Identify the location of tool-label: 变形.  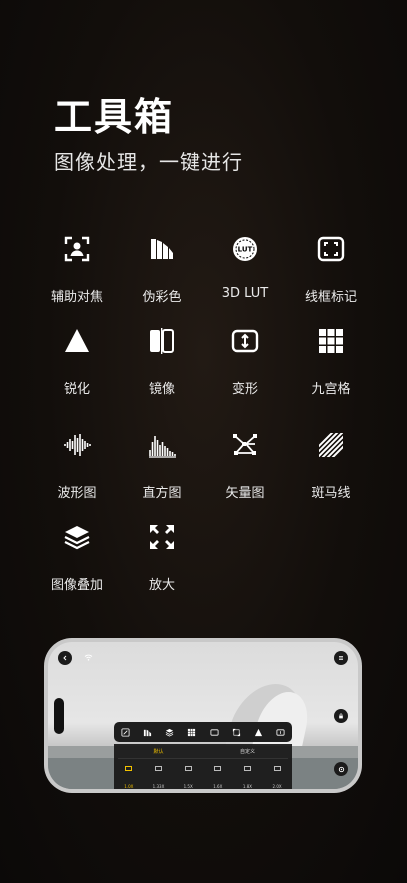
(244, 389).